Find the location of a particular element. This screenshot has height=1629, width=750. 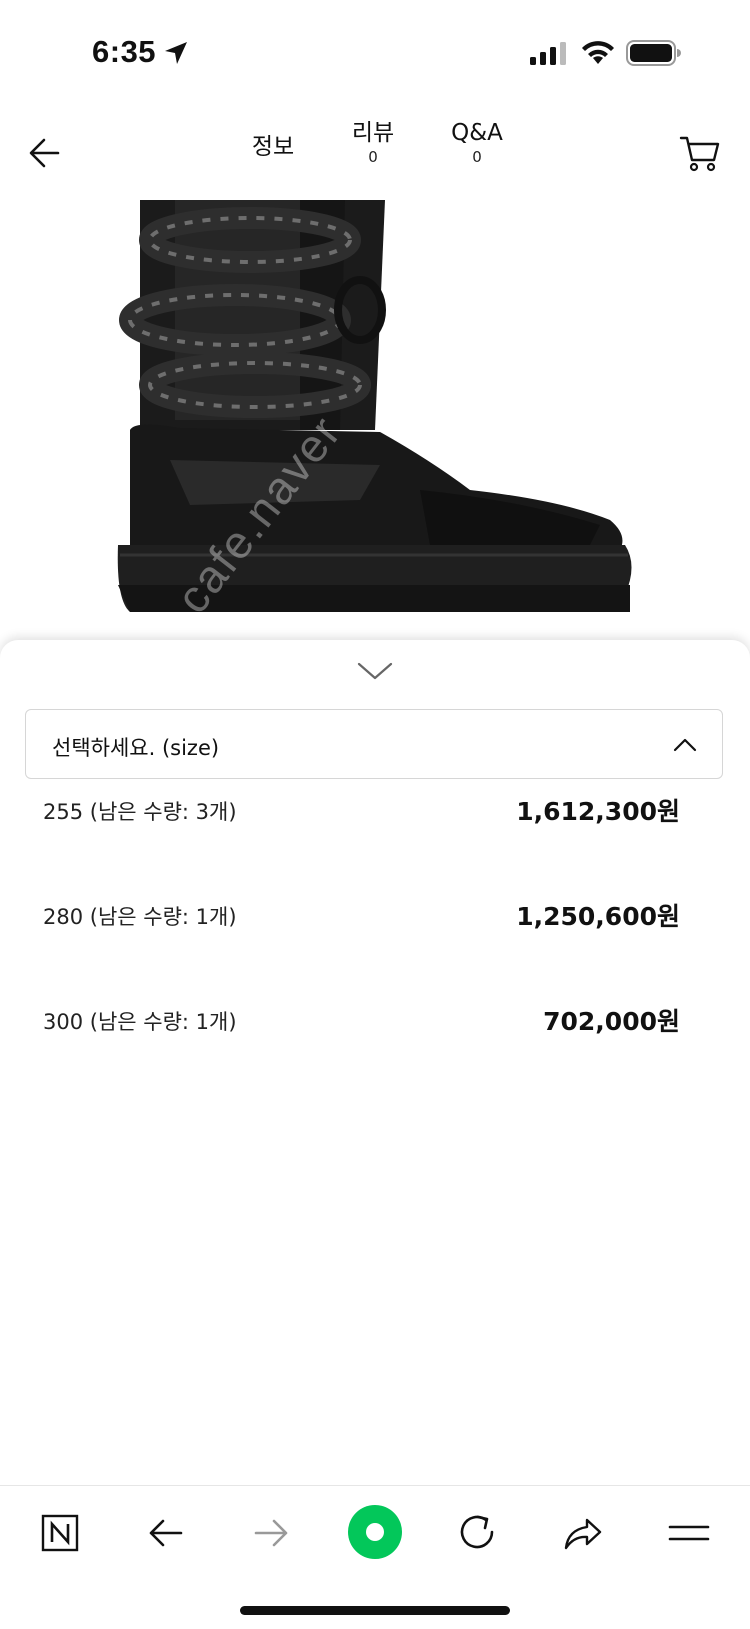

top-navigation: 정보 리뷰 0 Q&A 0 is located at coordinates (375, 155).